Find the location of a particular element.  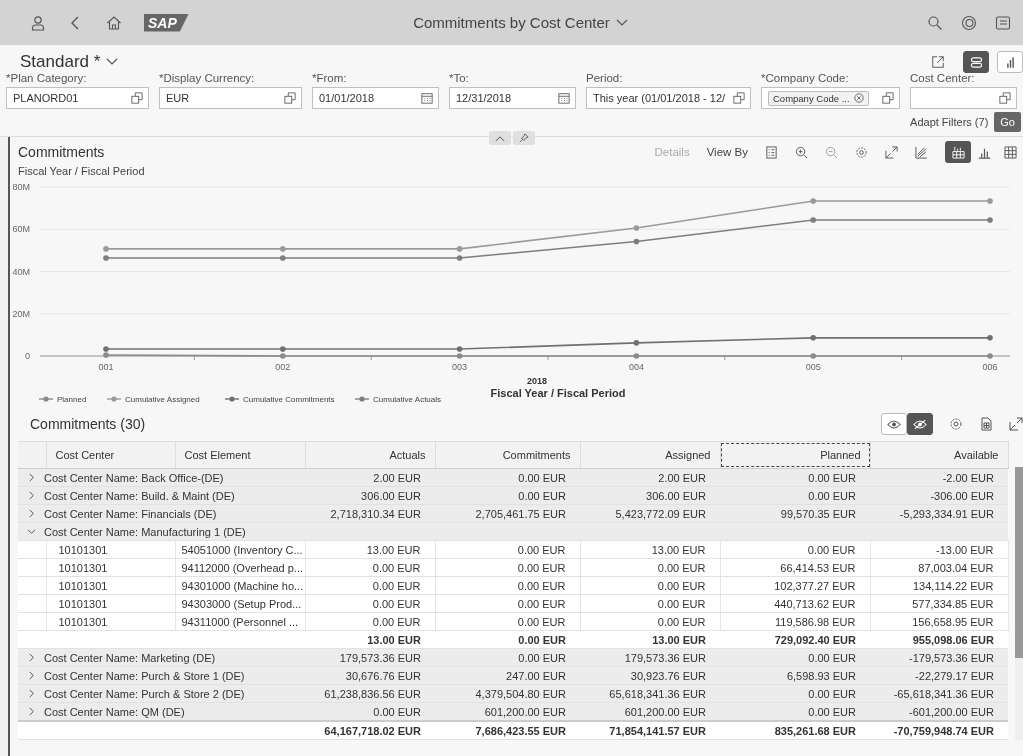

y-tick-label: 60M is located at coordinates (21, 229).